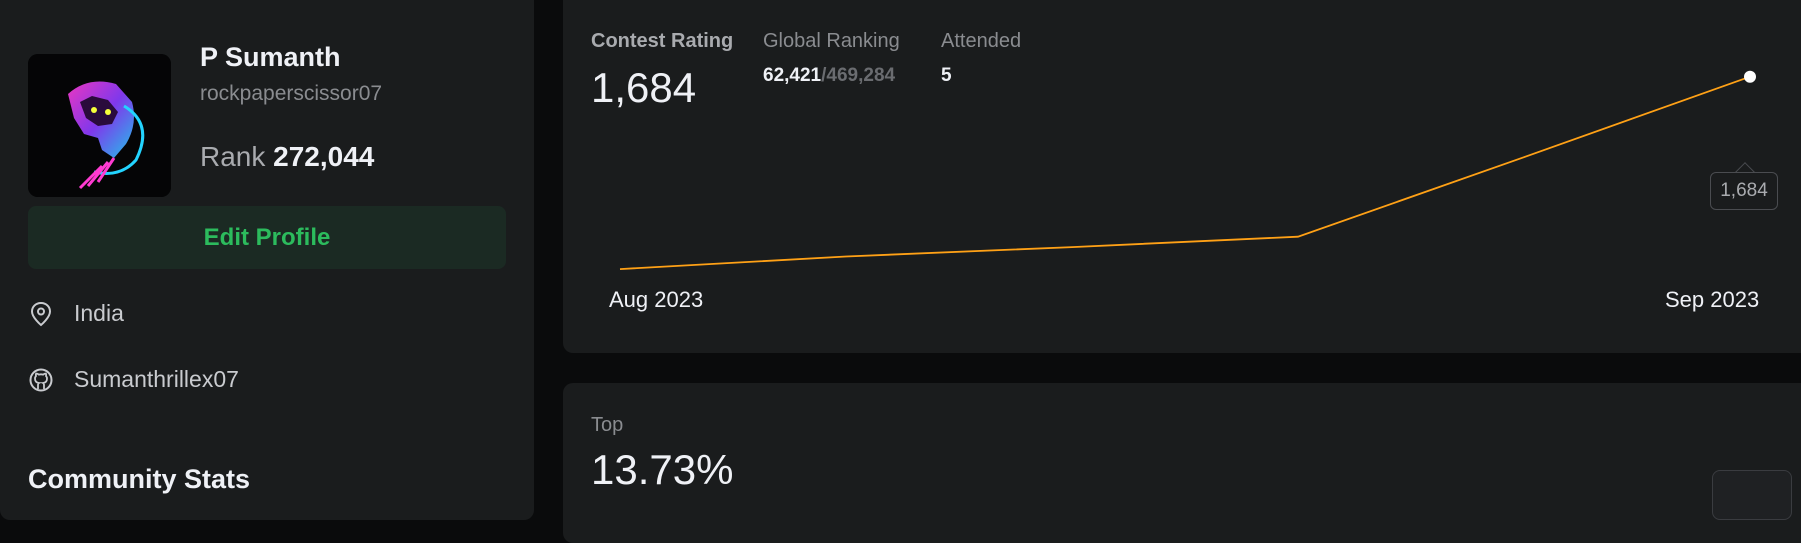  Describe the element at coordinates (41, 314) in the screenshot. I see `map-pin-icon` at that location.